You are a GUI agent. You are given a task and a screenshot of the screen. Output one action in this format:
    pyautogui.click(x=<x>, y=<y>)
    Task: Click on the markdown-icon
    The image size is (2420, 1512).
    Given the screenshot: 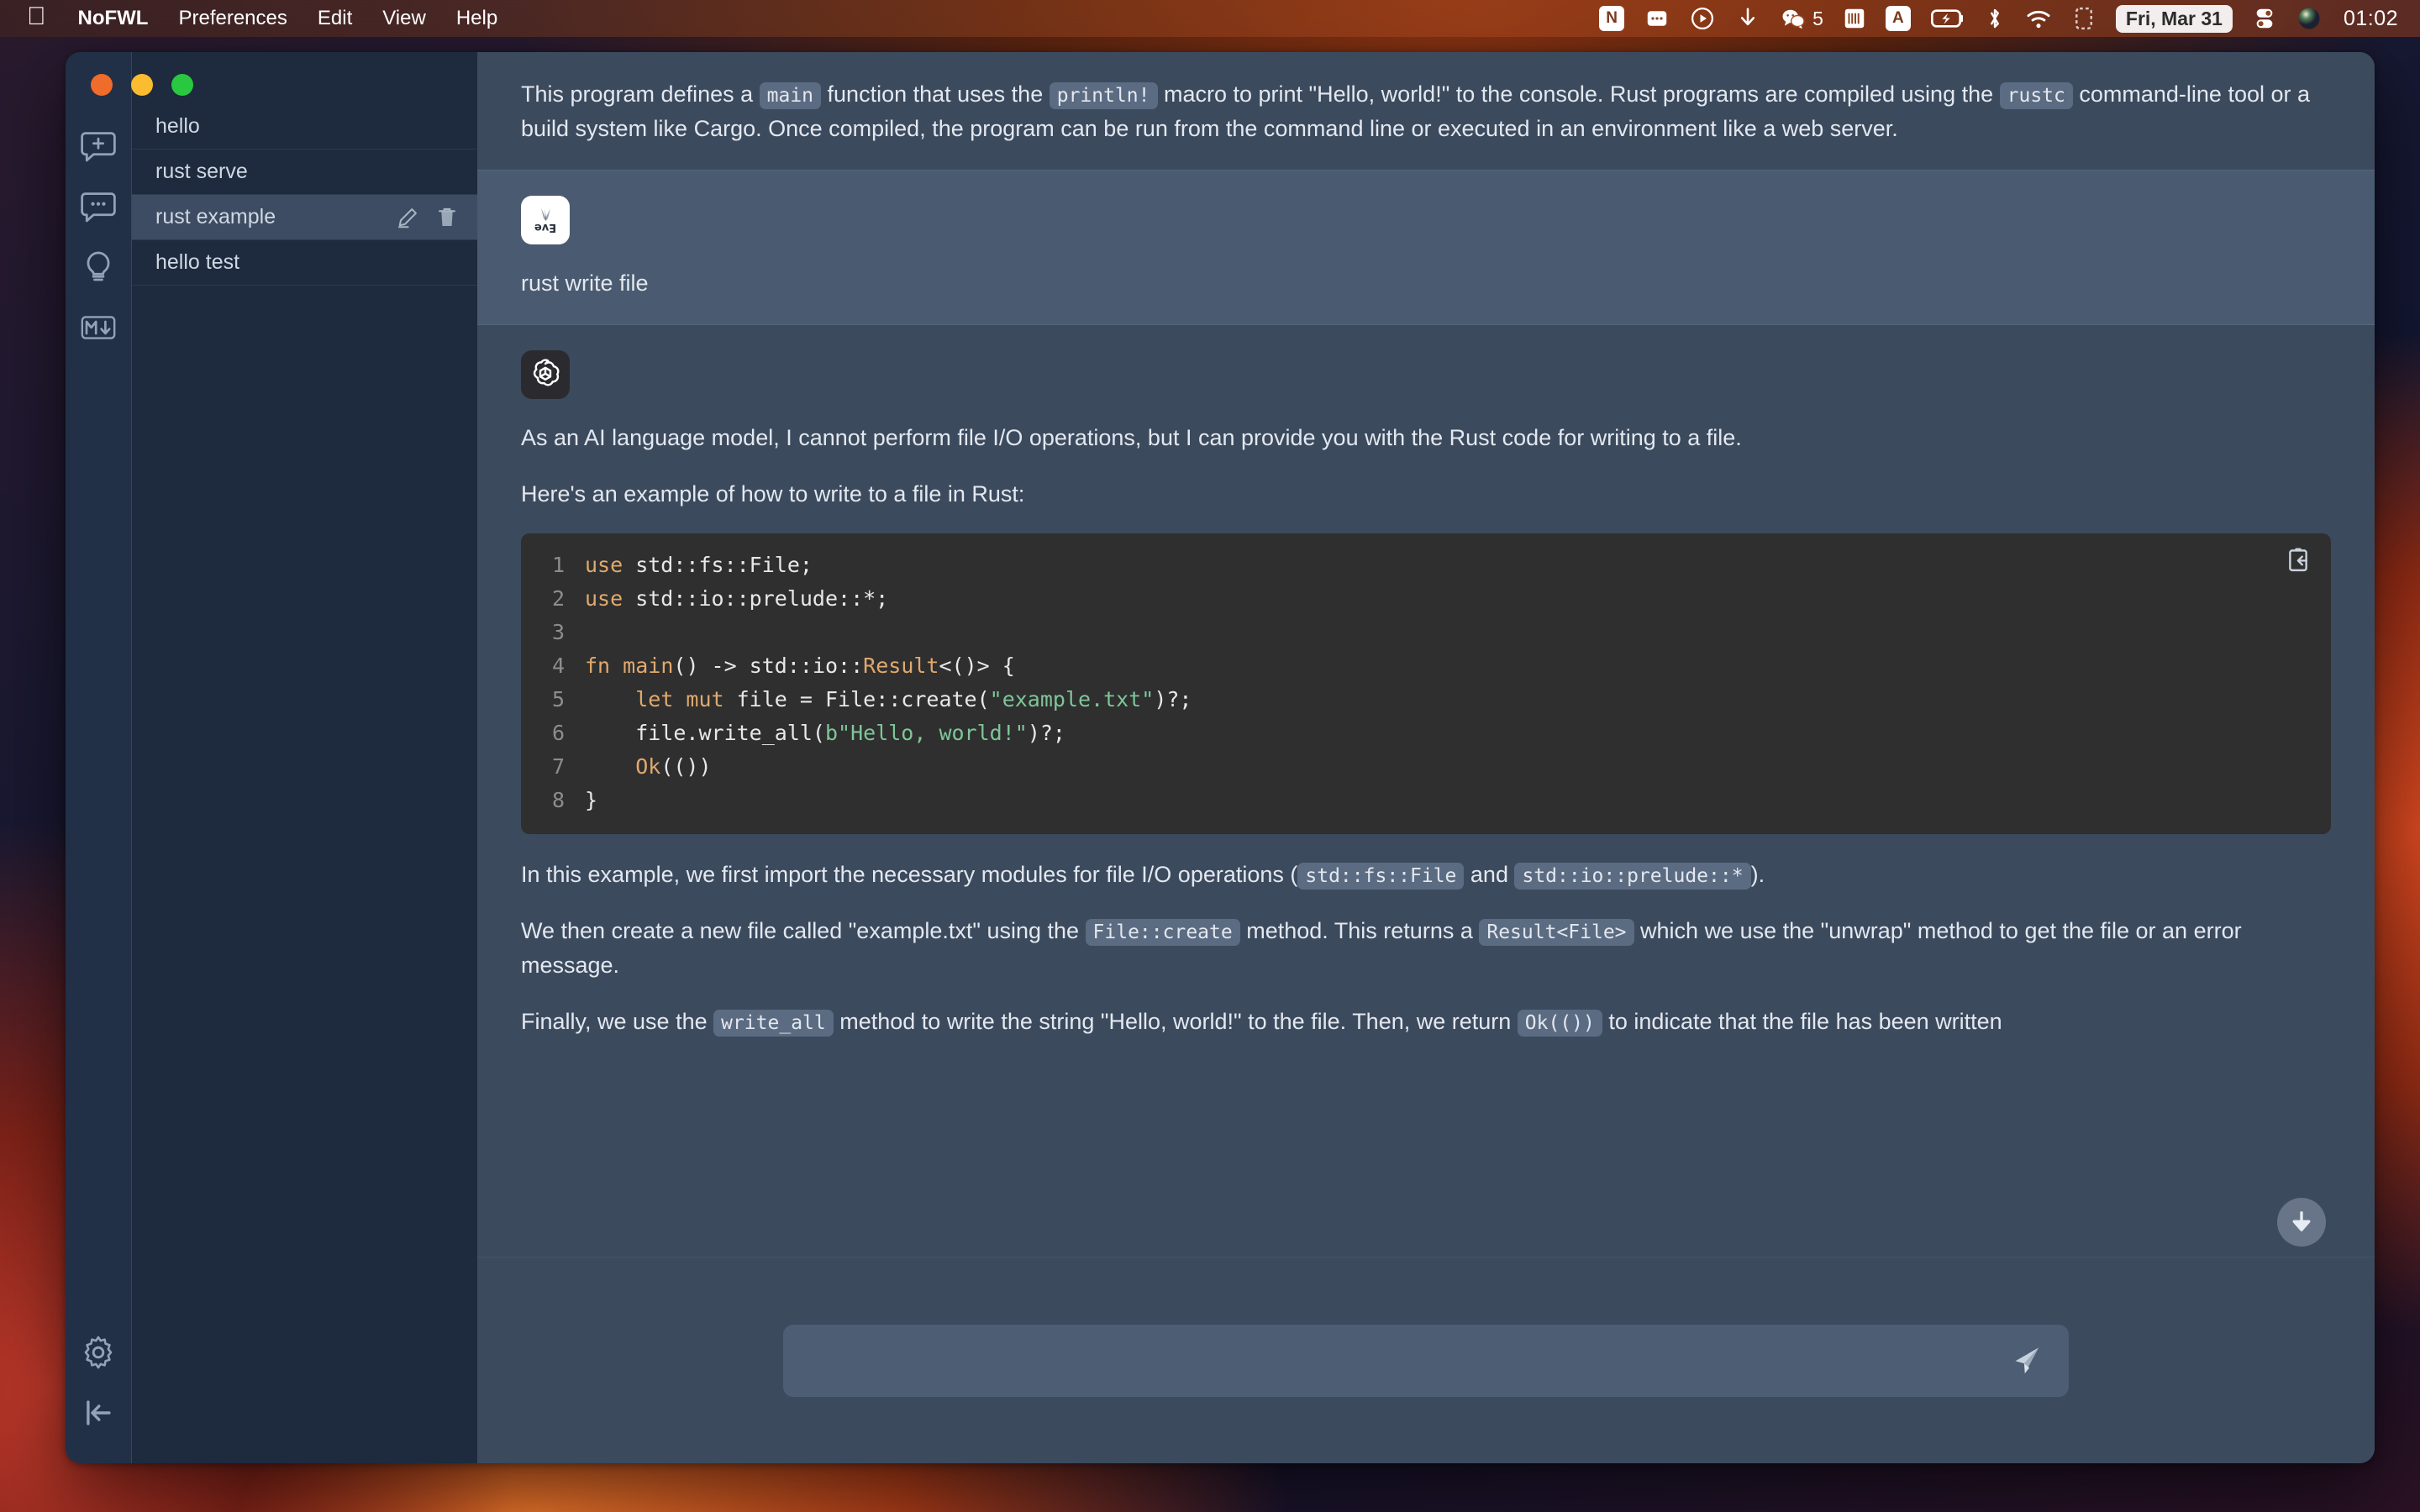 What is the action you would take?
    pyautogui.click(x=98, y=327)
    